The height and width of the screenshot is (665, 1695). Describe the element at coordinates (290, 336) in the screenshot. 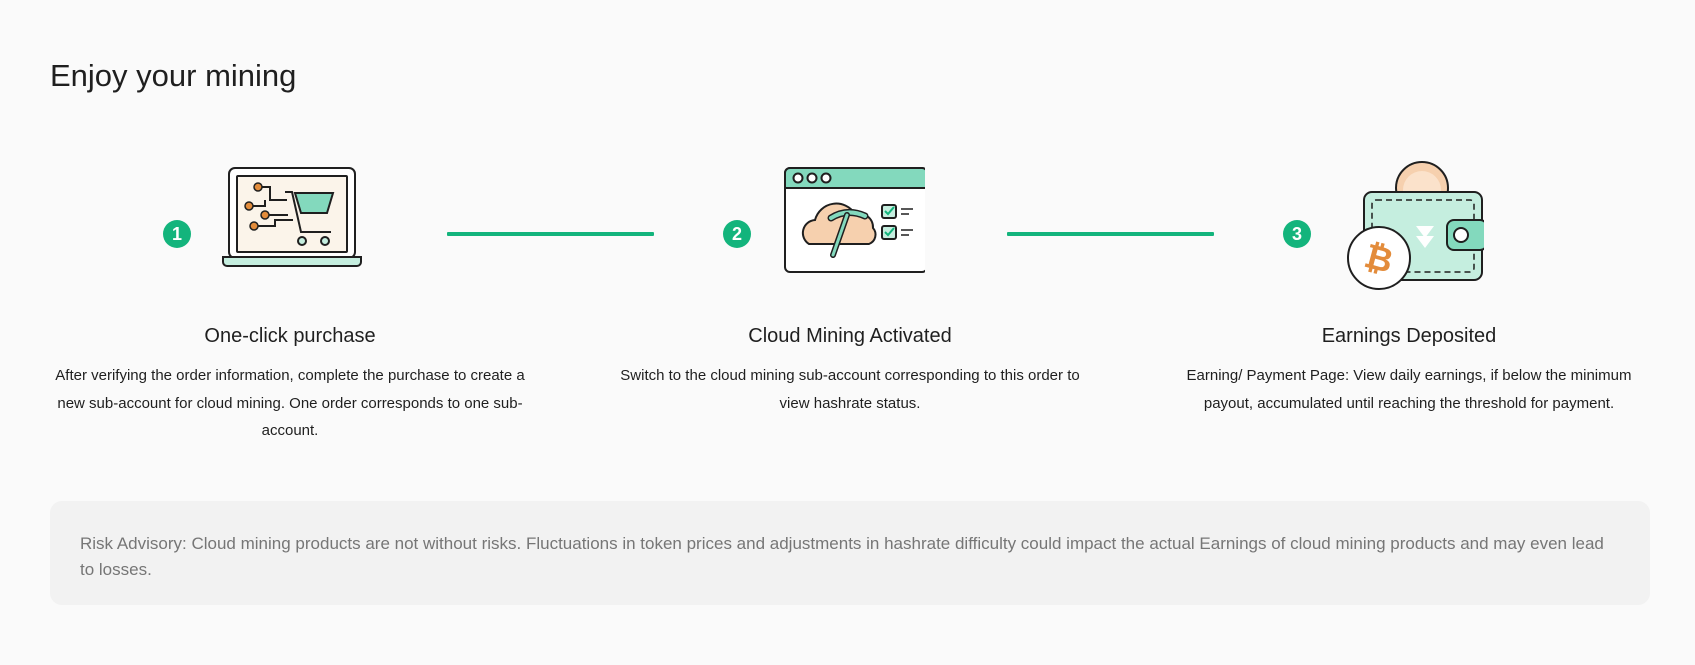

I see `step-title: One-click purchase` at that location.